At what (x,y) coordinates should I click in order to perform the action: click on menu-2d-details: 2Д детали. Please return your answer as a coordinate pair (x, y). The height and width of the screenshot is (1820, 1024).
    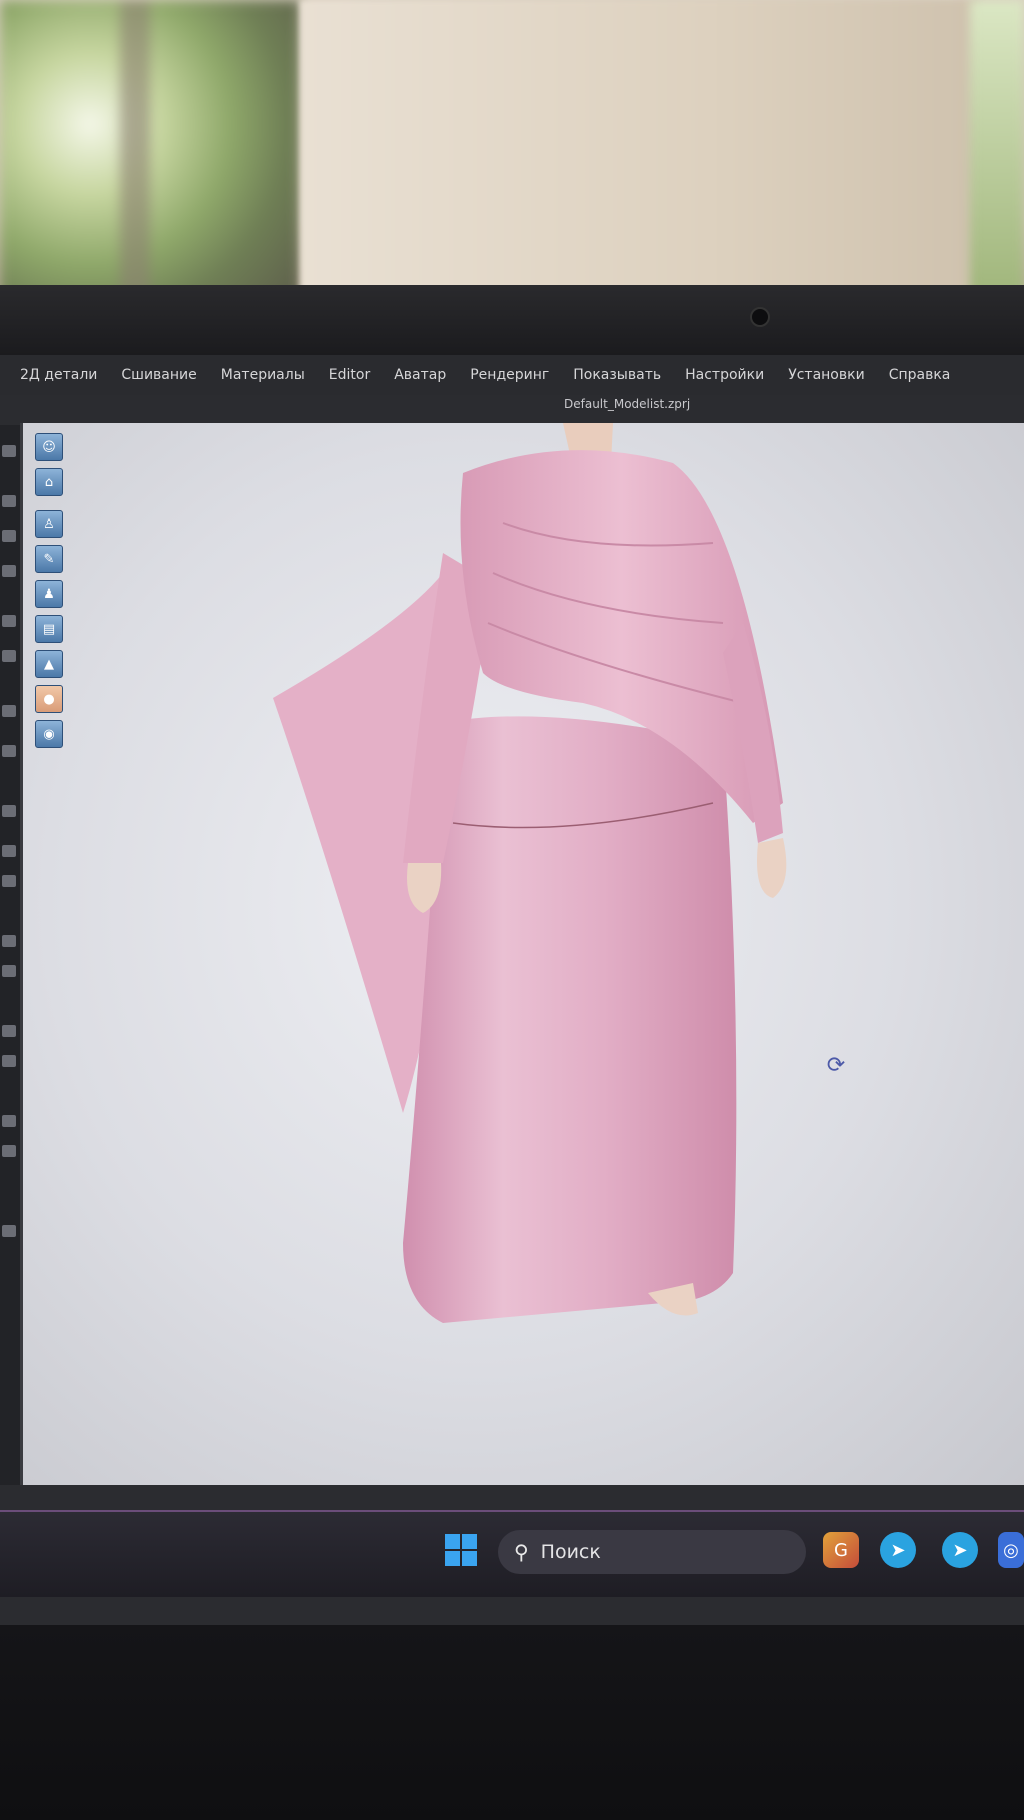
    Looking at the image, I should click on (58, 375).